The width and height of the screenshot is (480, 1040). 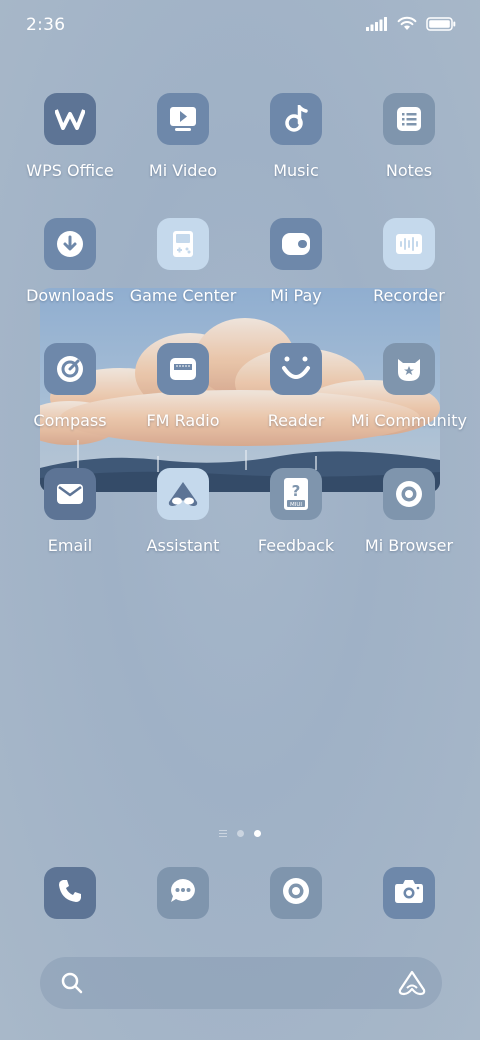 I want to click on app-label: Mi Browser, so click(x=409, y=545).